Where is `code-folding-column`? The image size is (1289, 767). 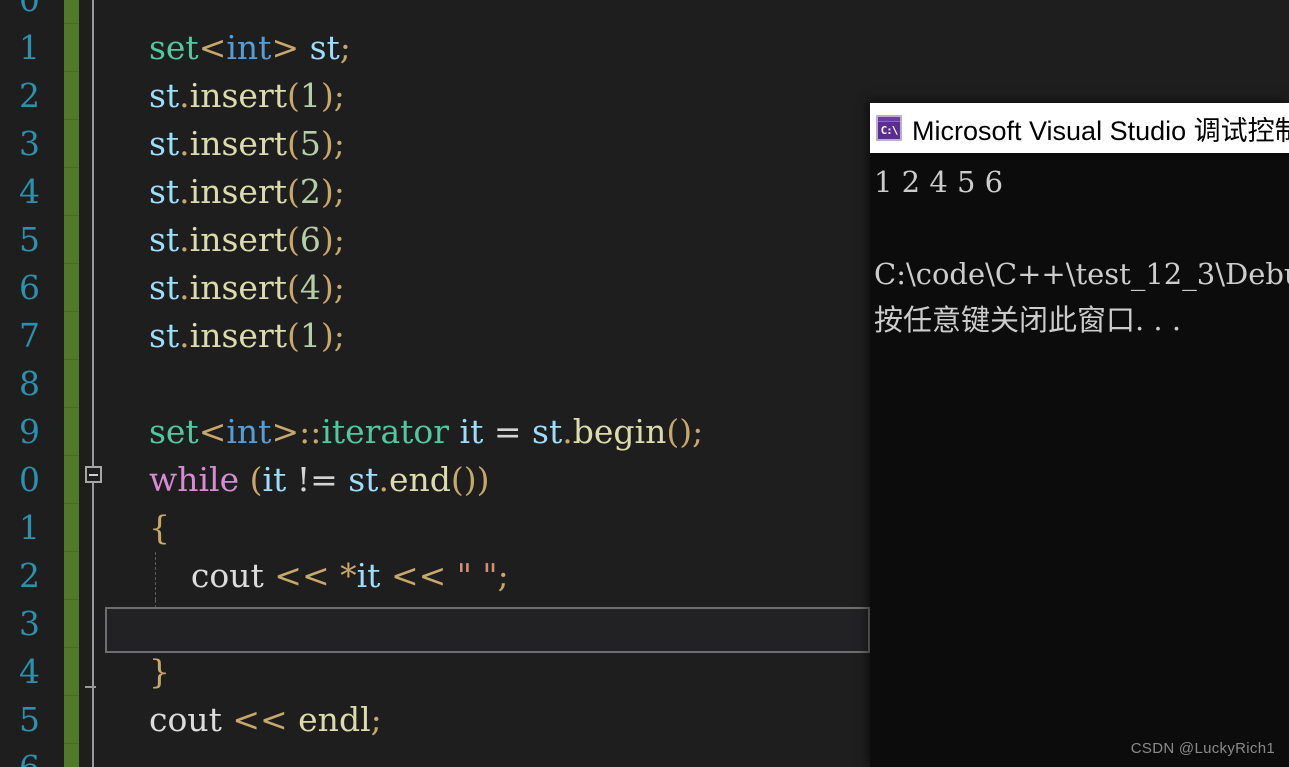
code-folding-column is located at coordinates (93, 383).